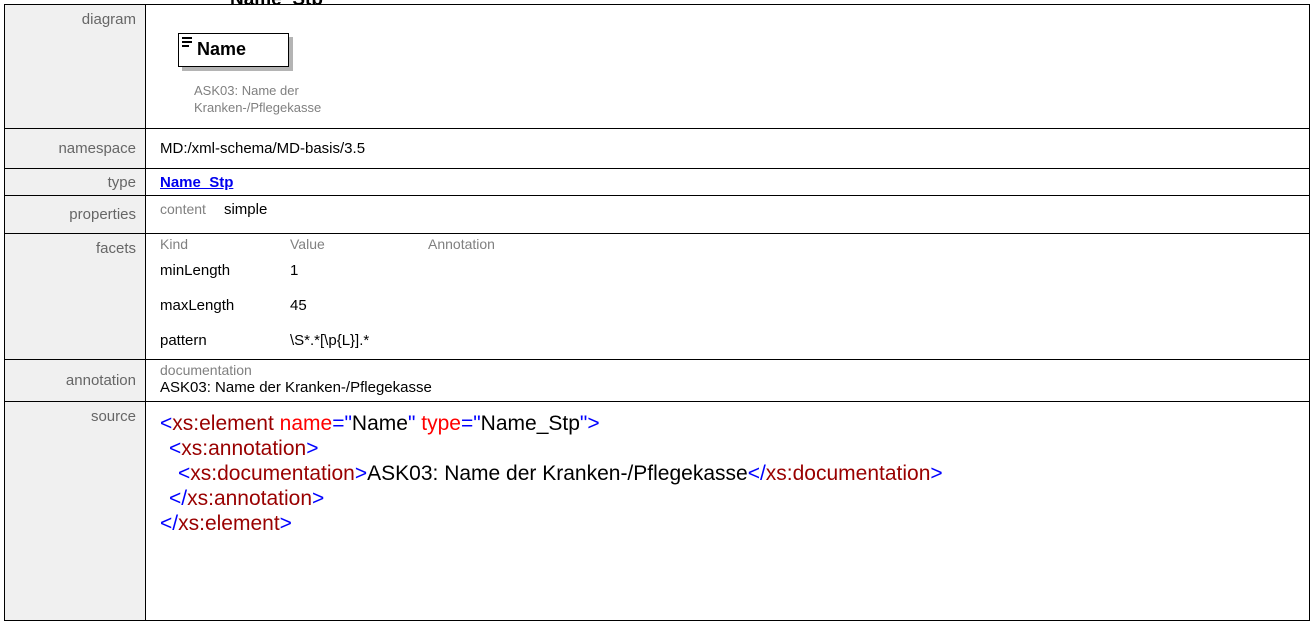 The height and width of the screenshot is (623, 1311). Describe the element at coordinates (75, 148) in the screenshot. I see `namespace-label: namespace` at that location.